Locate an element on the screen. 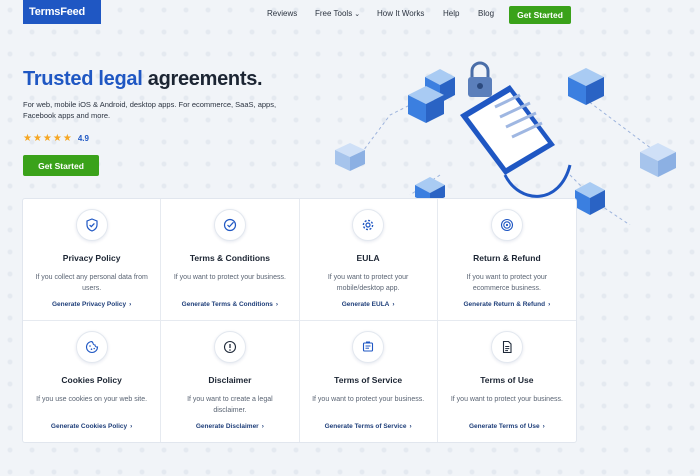 This screenshot has height=476, width=700. generate-privacy-policy-link: Generate Privacy Policy › is located at coordinates (91, 304).